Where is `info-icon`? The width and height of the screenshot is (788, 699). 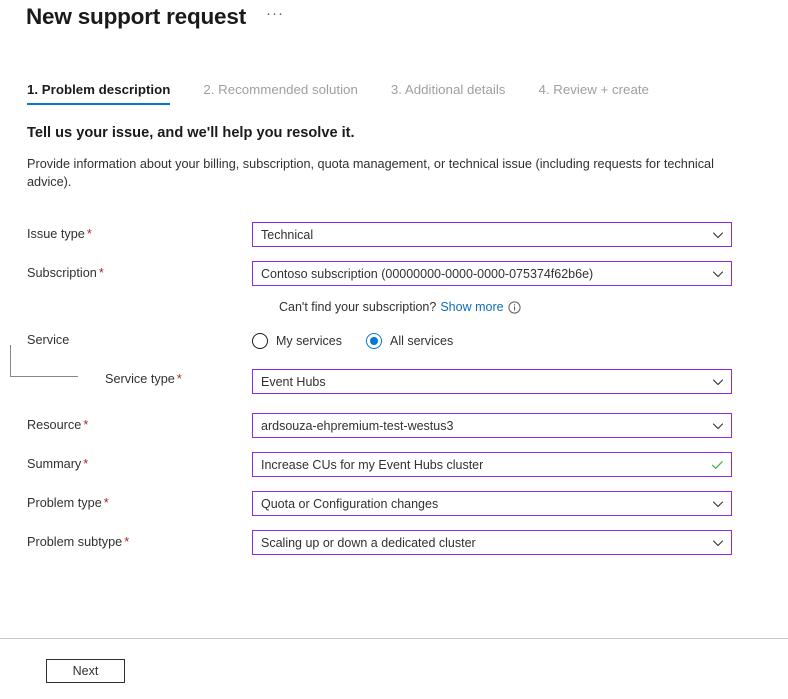
info-icon is located at coordinates (514, 307).